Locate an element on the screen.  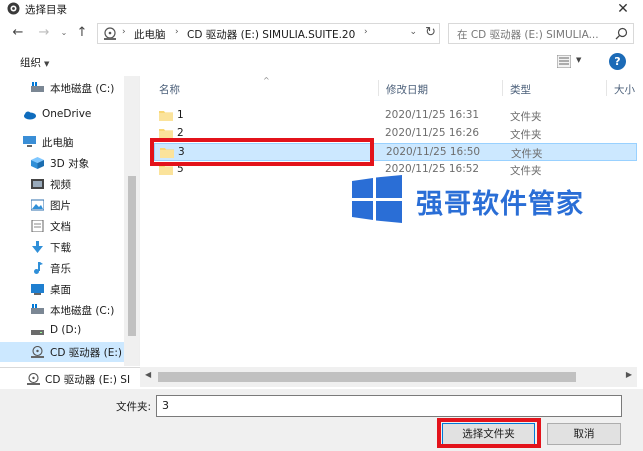
highlight-box-select-button is located at coordinates (489, 433).